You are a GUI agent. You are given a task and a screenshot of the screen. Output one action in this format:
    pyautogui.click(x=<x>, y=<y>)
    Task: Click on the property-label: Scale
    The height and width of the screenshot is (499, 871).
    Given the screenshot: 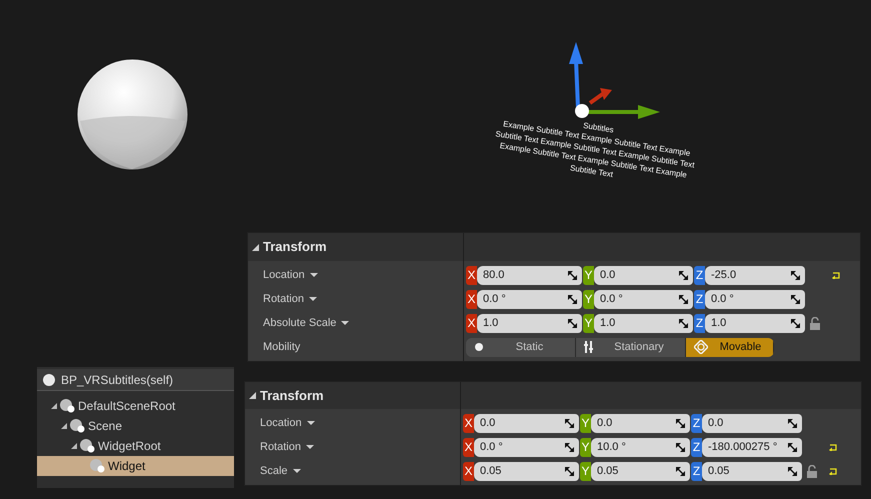 What is the action you would take?
    pyautogui.click(x=274, y=471)
    